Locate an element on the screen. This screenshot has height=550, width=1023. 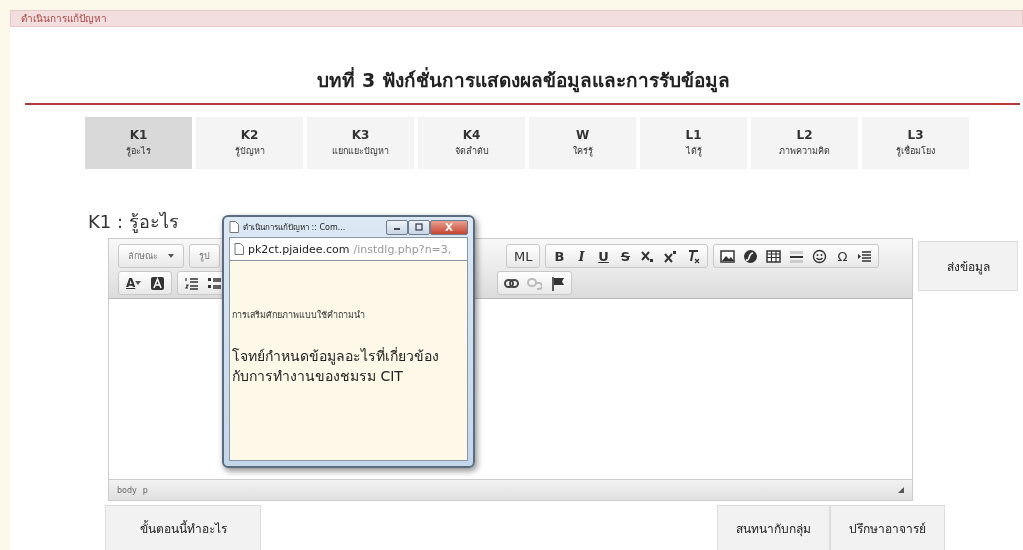
question-text: โจทย์กำหนดข้อมูลอะไรที่เกี่ยวข้องกับการทำงานของชมรม CIT is located at coordinates (336, 366).